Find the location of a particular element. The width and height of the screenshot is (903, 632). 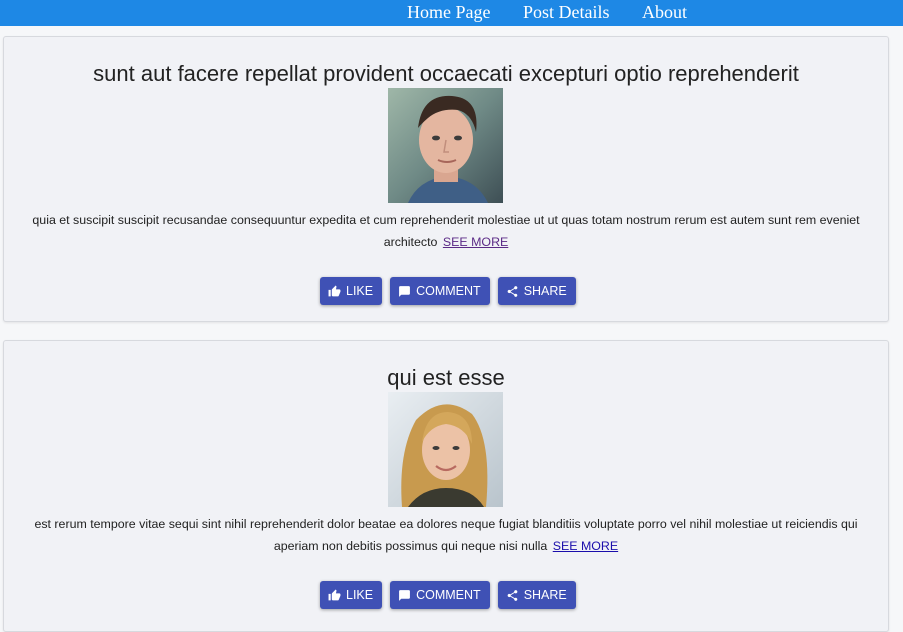

nav-post-details: Post Details is located at coordinates (566, 12).